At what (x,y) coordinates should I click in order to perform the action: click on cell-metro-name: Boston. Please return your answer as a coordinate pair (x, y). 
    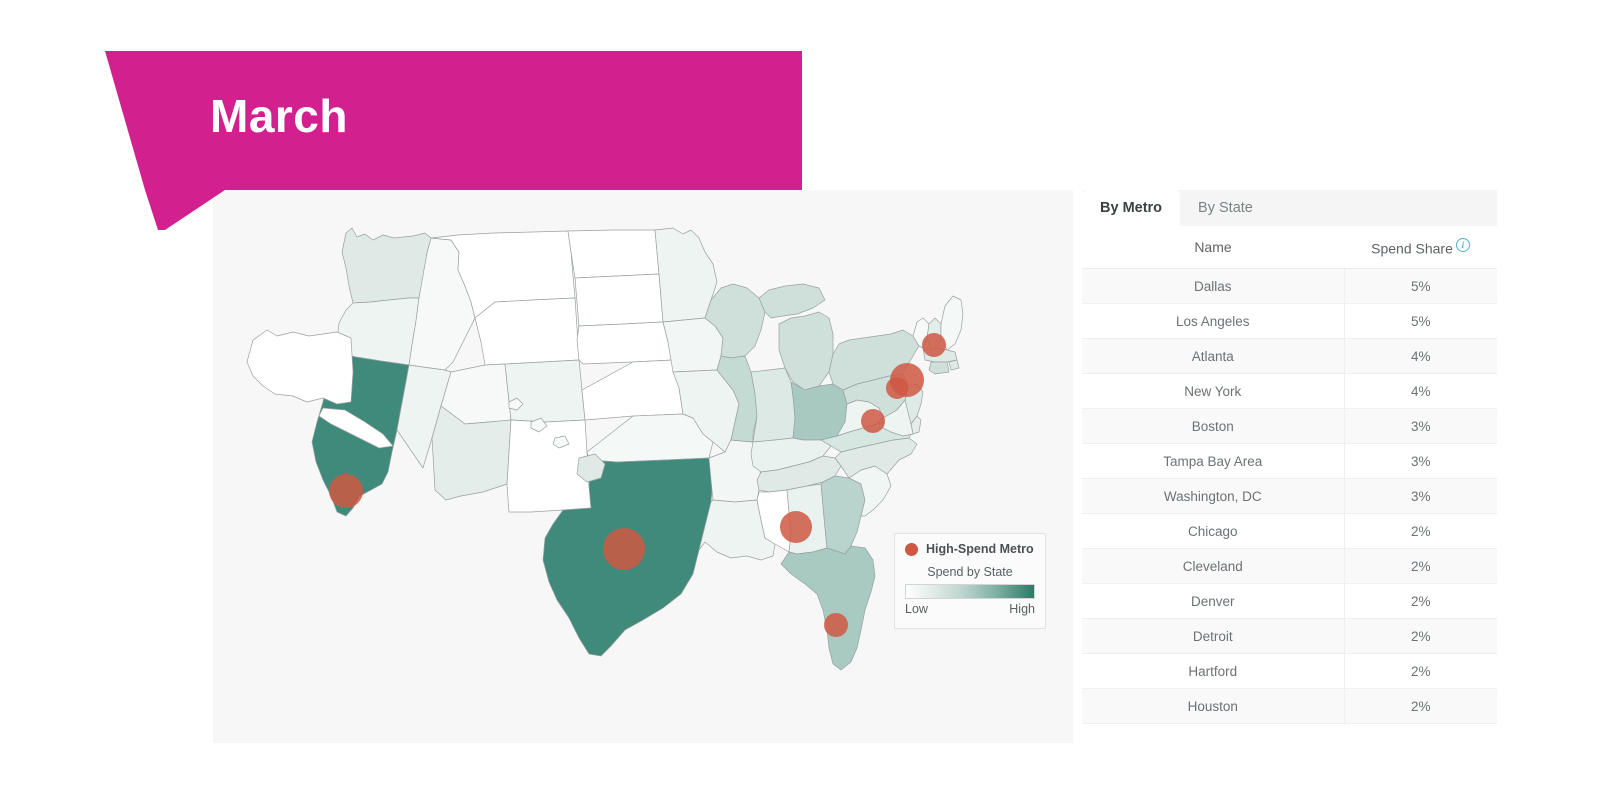
    Looking at the image, I should click on (1213, 426).